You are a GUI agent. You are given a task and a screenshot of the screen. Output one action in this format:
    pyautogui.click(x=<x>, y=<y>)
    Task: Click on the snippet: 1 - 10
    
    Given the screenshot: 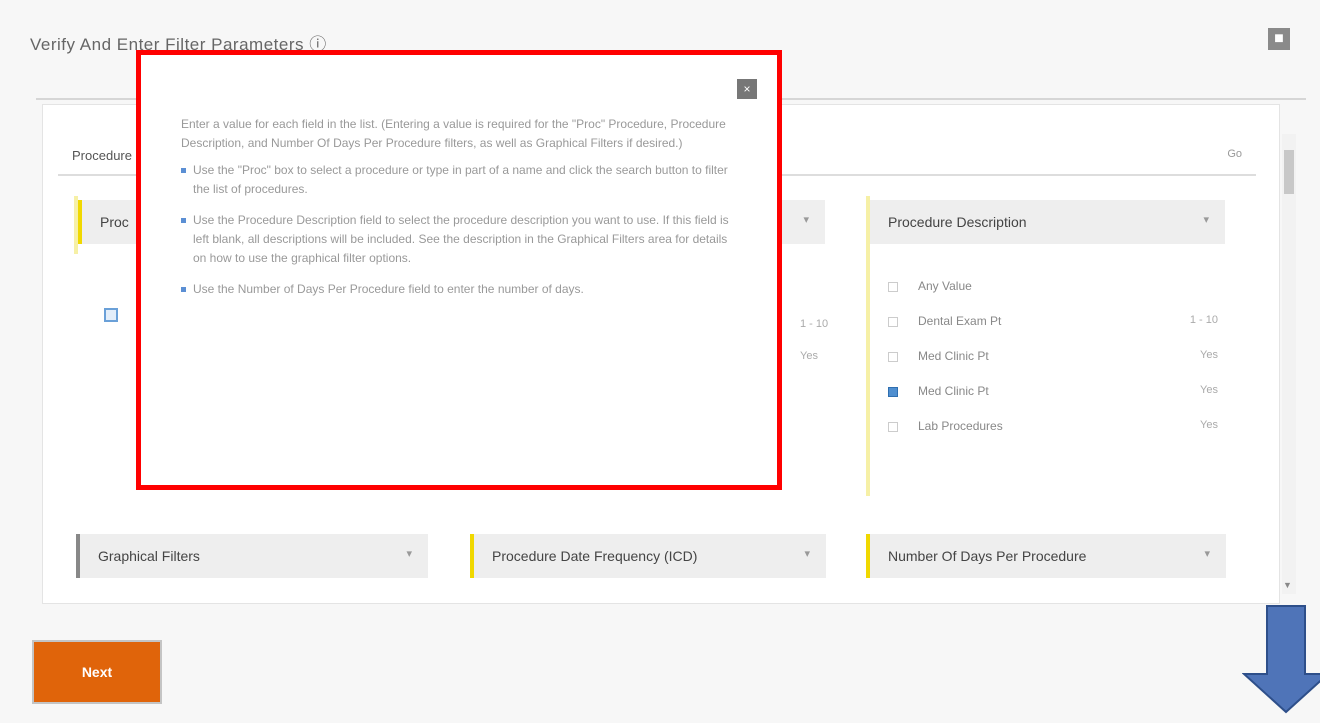 What is the action you would take?
    pyautogui.click(x=814, y=324)
    